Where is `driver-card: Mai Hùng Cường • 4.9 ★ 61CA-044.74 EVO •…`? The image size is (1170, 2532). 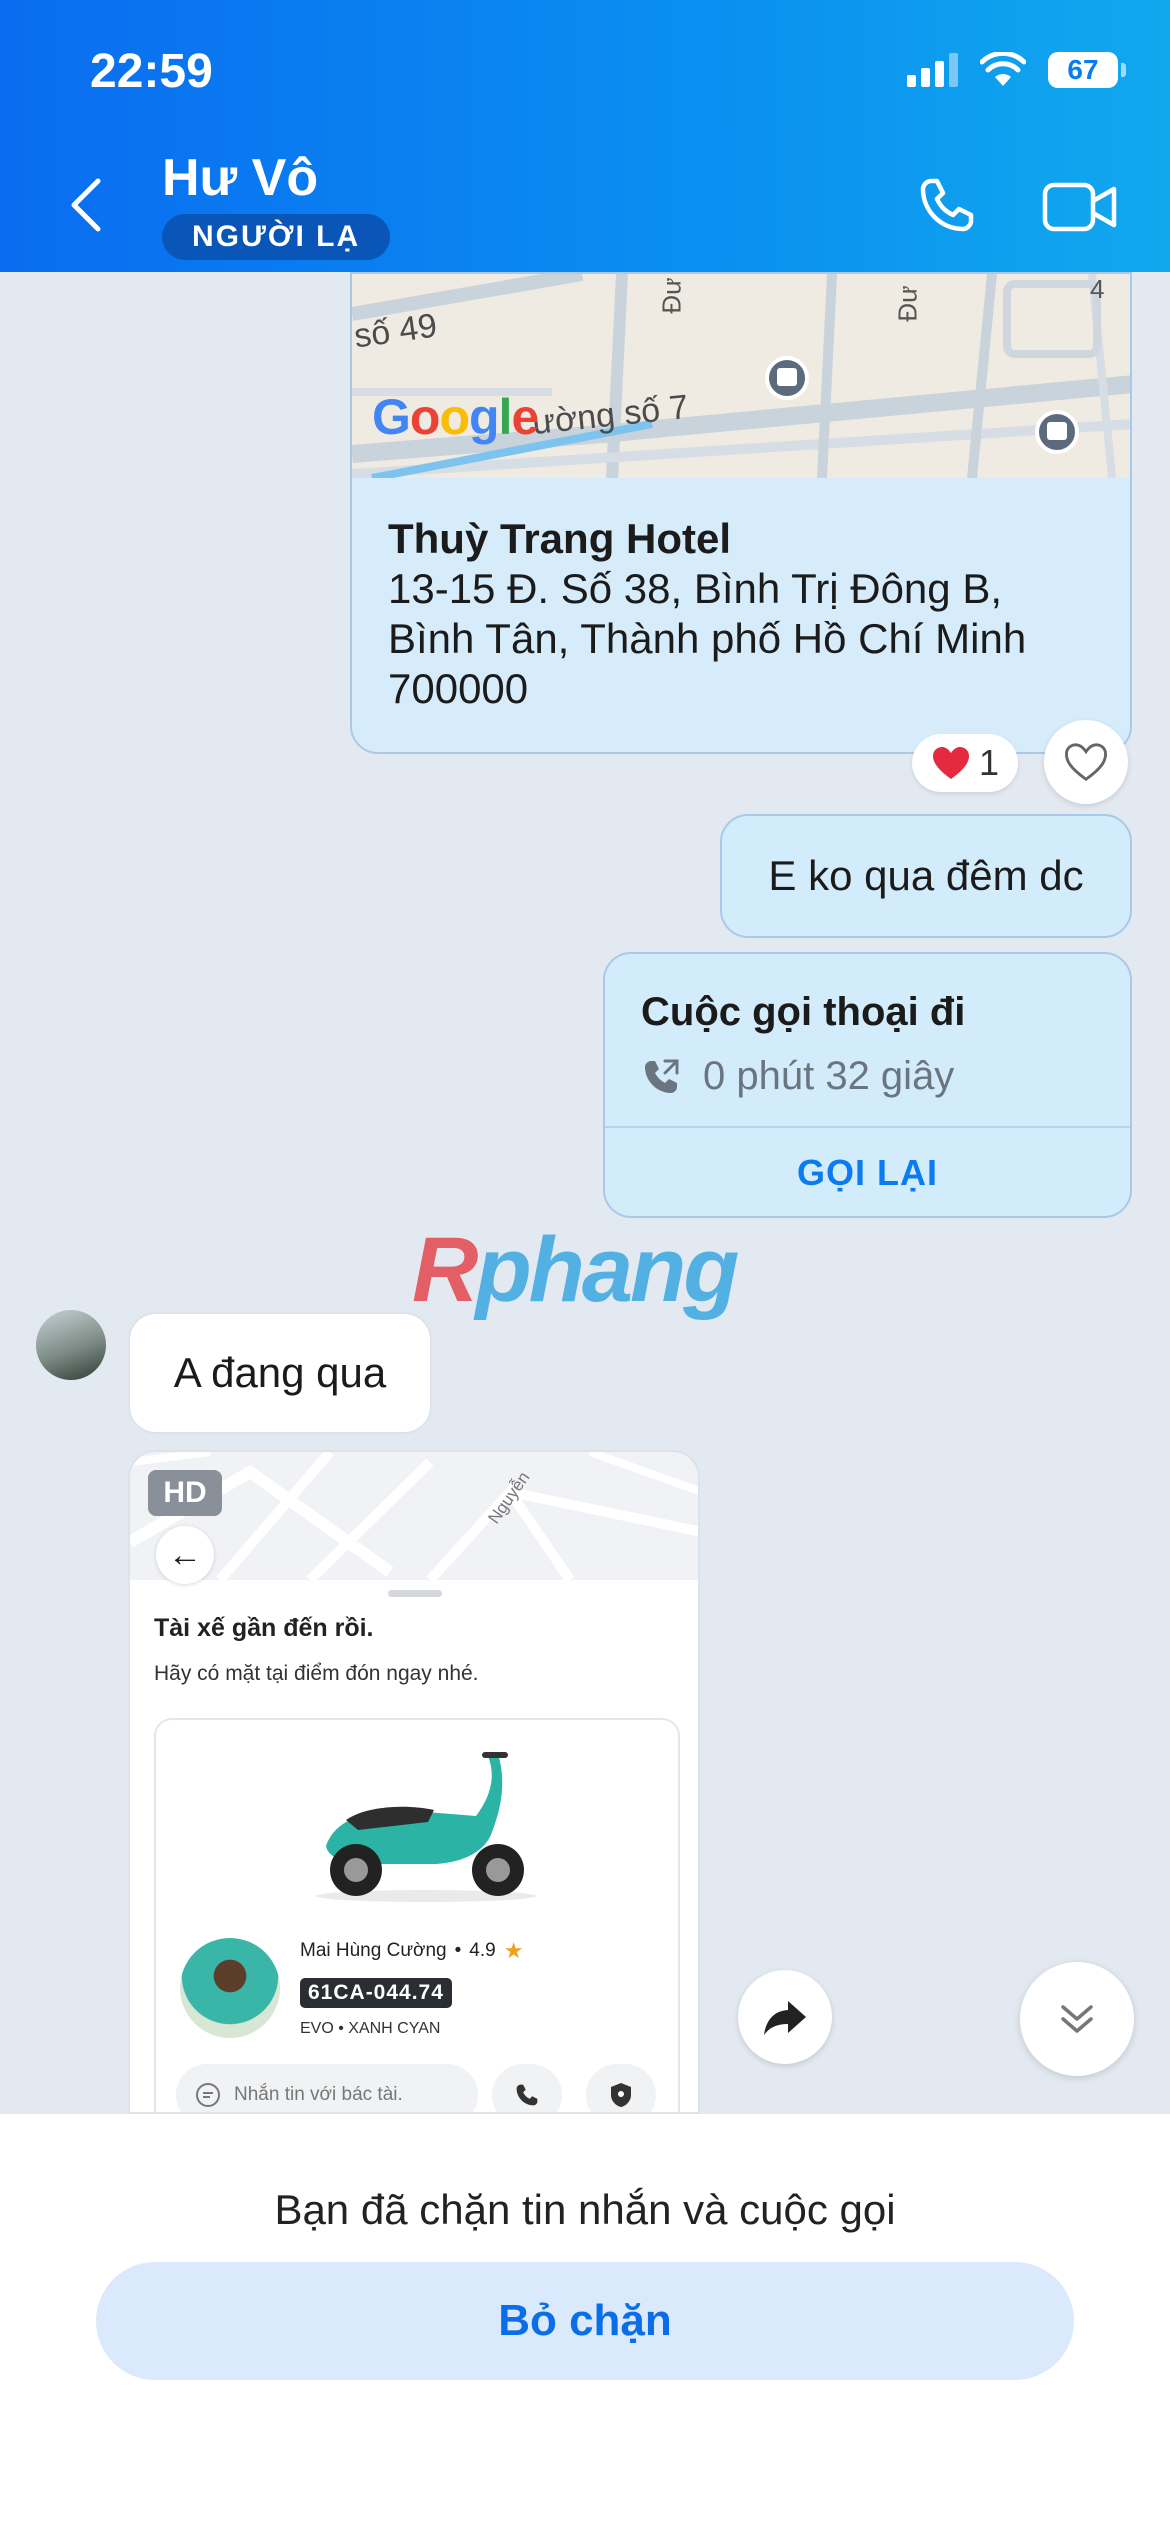
driver-card: Mai Hùng Cường • 4.9 ★ 61CA-044.74 EVO •… is located at coordinates (417, 1915).